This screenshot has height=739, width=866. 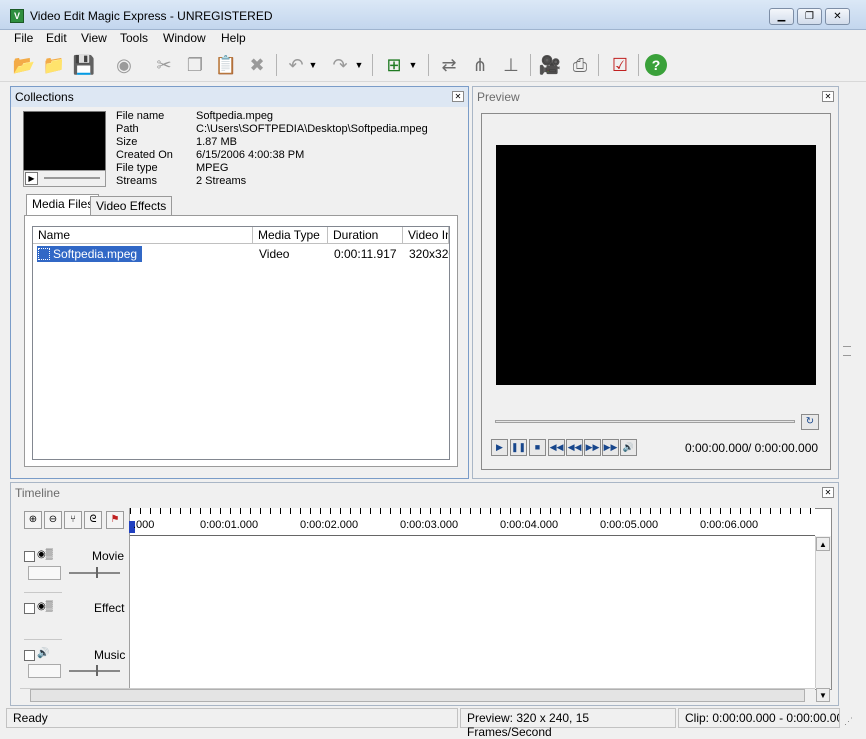 What do you see at coordinates (17, 16) in the screenshot?
I see `app-icon: V` at bounding box center [17, 16].